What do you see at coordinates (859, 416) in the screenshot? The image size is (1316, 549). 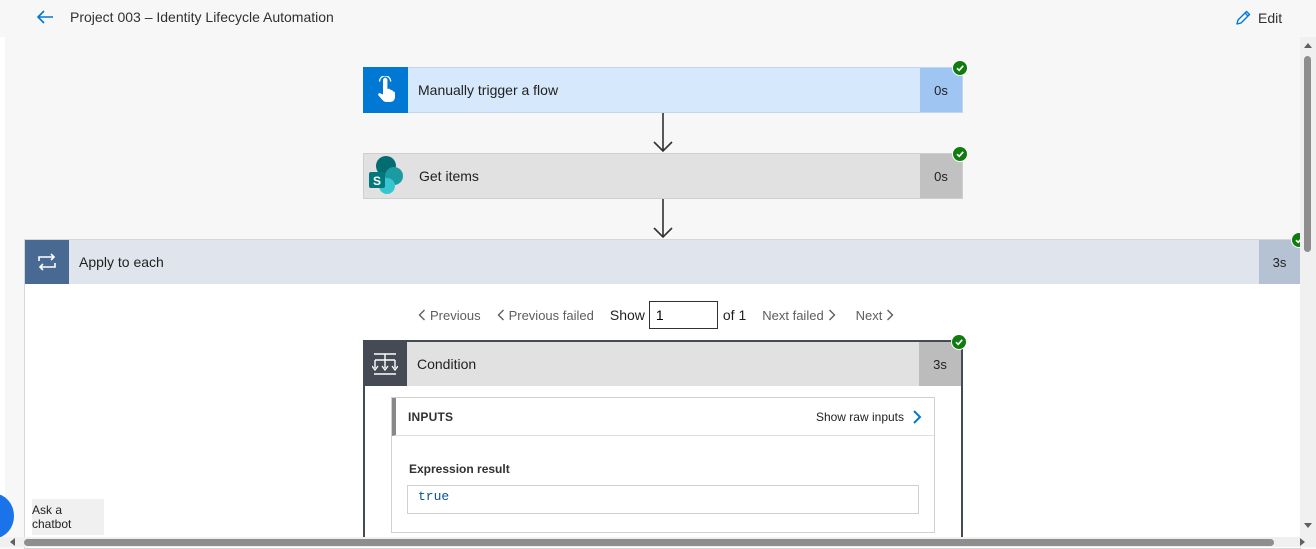 I see `show-raw-inputs-label: Show raw inputs` at bounding box center [859, 416].